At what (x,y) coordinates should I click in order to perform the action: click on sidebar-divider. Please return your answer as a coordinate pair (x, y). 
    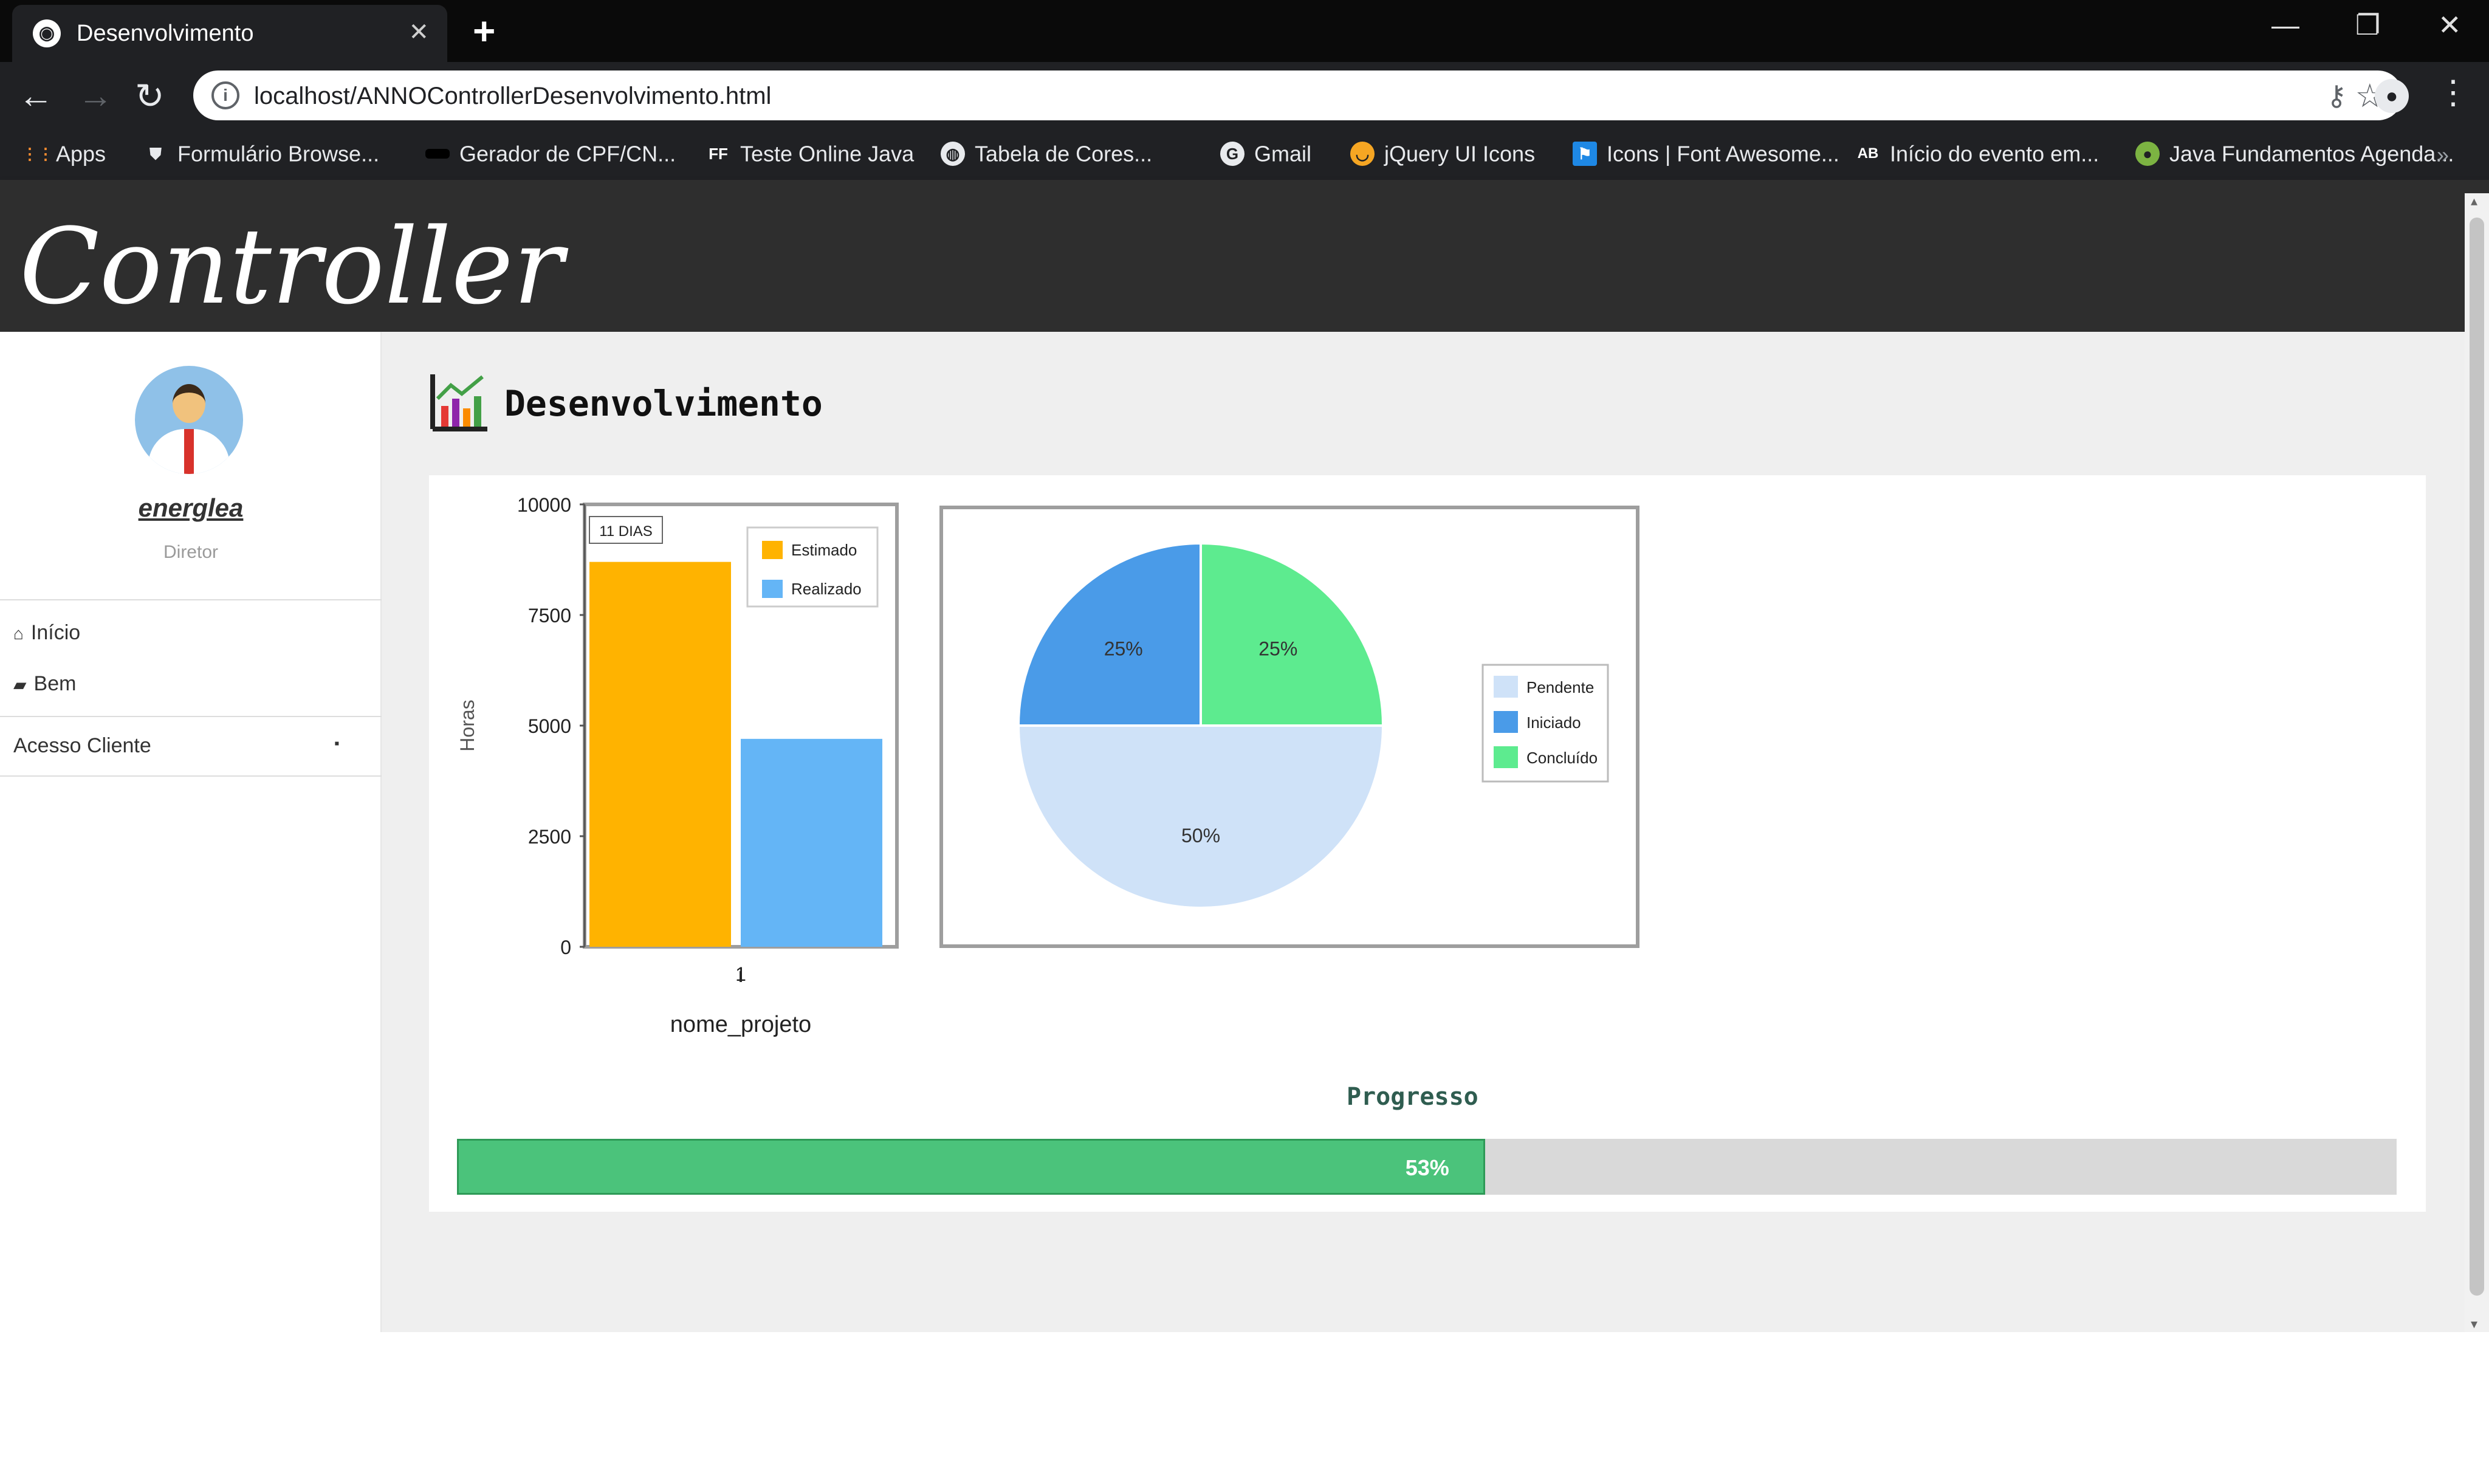
    Looking at the image, I should click on (191, 600).